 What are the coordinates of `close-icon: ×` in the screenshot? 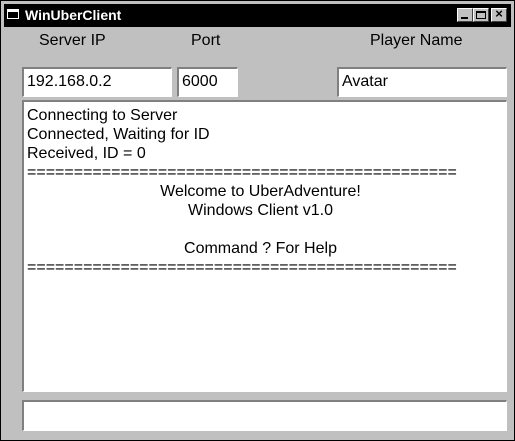 It's located at (499, 13).